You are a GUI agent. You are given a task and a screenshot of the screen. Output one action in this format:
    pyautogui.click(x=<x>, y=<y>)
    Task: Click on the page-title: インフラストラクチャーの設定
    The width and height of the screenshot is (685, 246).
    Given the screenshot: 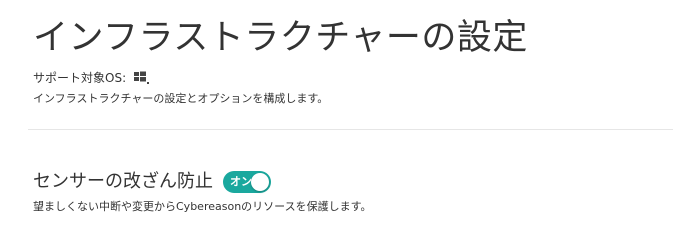 What is the action you would take?
    pyautogui.click(x=280, y=38)
    